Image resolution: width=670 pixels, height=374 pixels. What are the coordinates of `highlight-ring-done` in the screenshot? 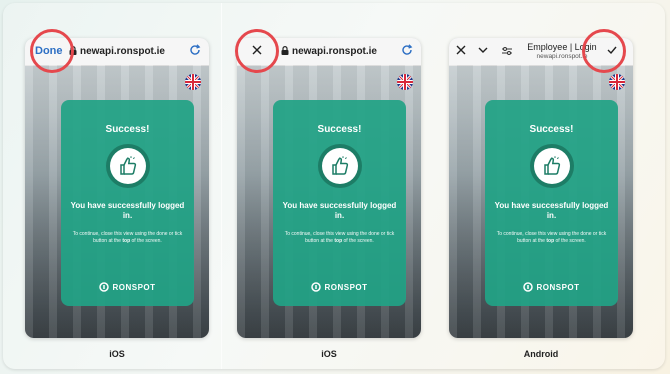 It's located at (52, 51).